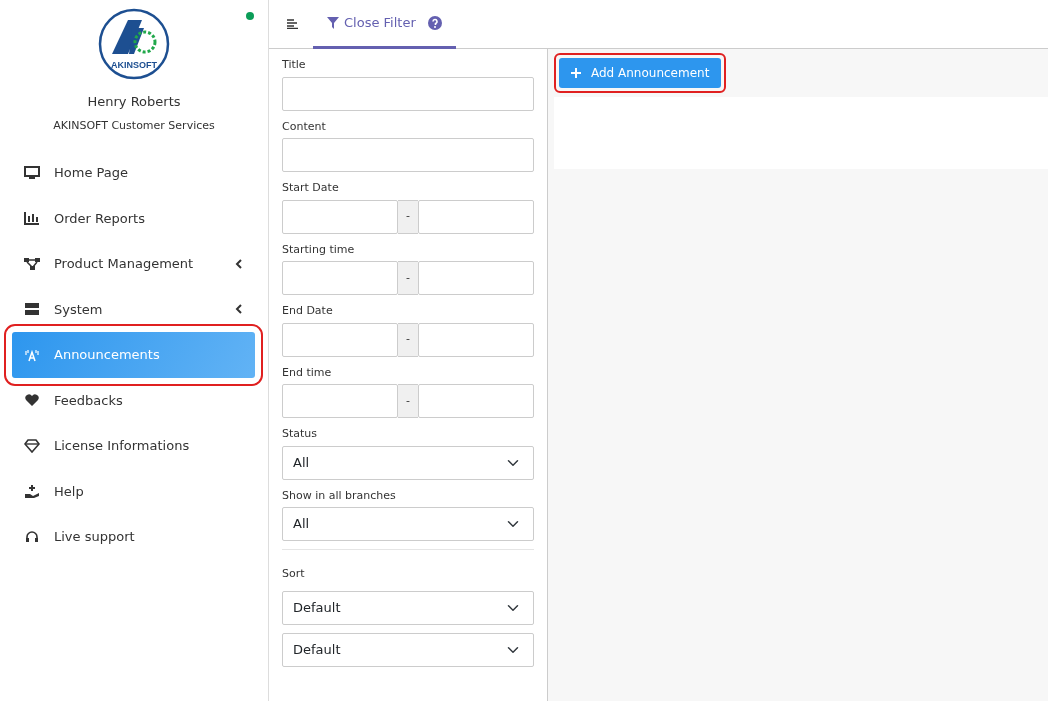 The width and height of the screenshot is (1048, 701). What do you see at coordinates (32, 172) in the screenshot?
I see `monitor-icon` at bounding box center [32, 172].